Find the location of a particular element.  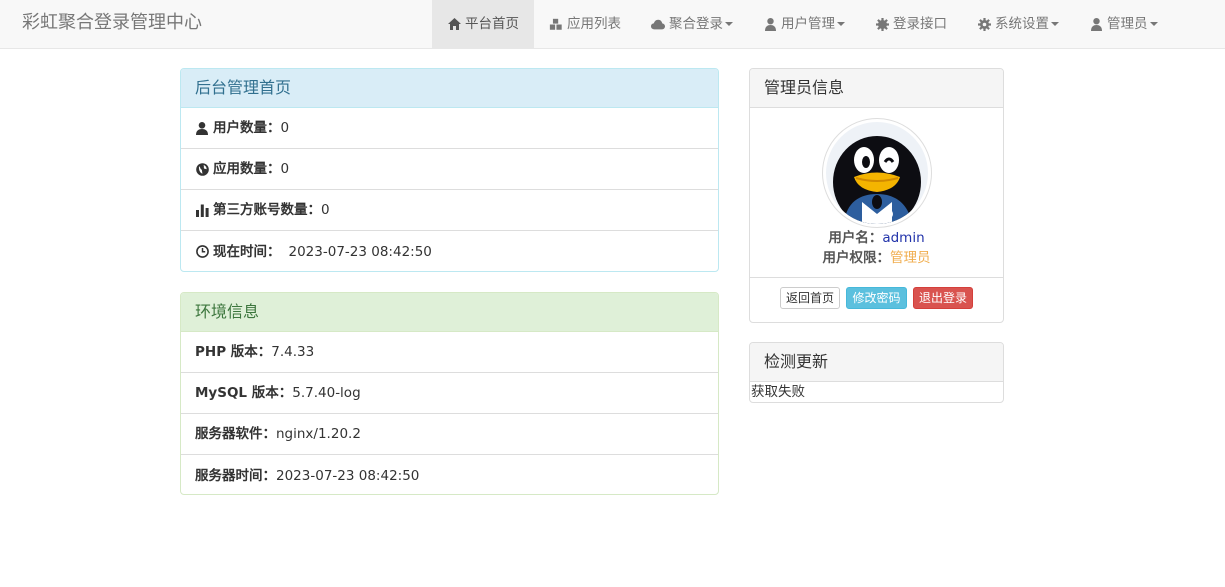

list-item: MySQL 版本： 5.7.40-log is located at coordinates (449, 393).